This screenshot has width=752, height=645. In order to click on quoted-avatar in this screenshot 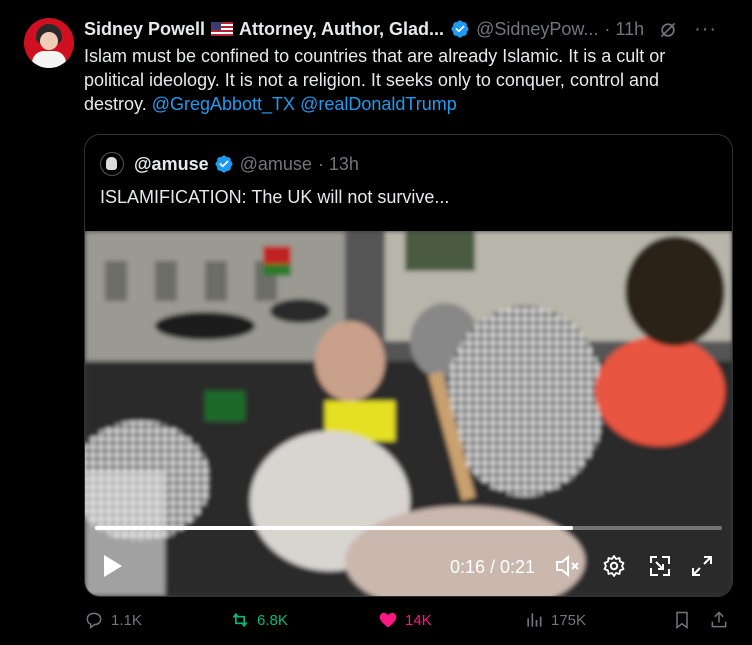, I will do `click(112, 164)`.